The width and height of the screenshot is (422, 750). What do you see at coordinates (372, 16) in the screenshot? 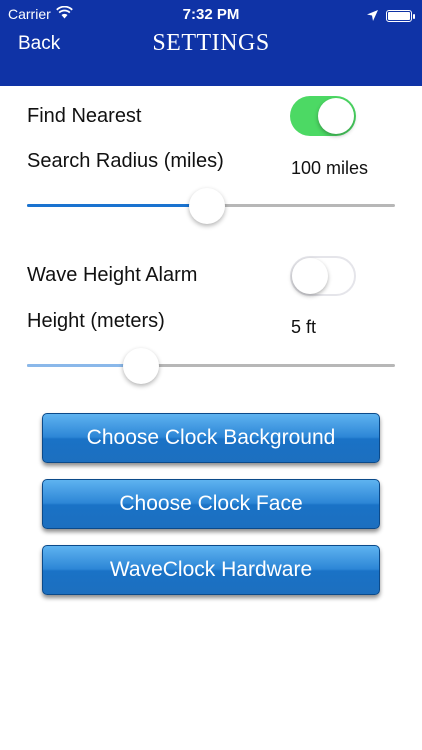
I see `location-arrow-icon` at bounding box center [372, 16].